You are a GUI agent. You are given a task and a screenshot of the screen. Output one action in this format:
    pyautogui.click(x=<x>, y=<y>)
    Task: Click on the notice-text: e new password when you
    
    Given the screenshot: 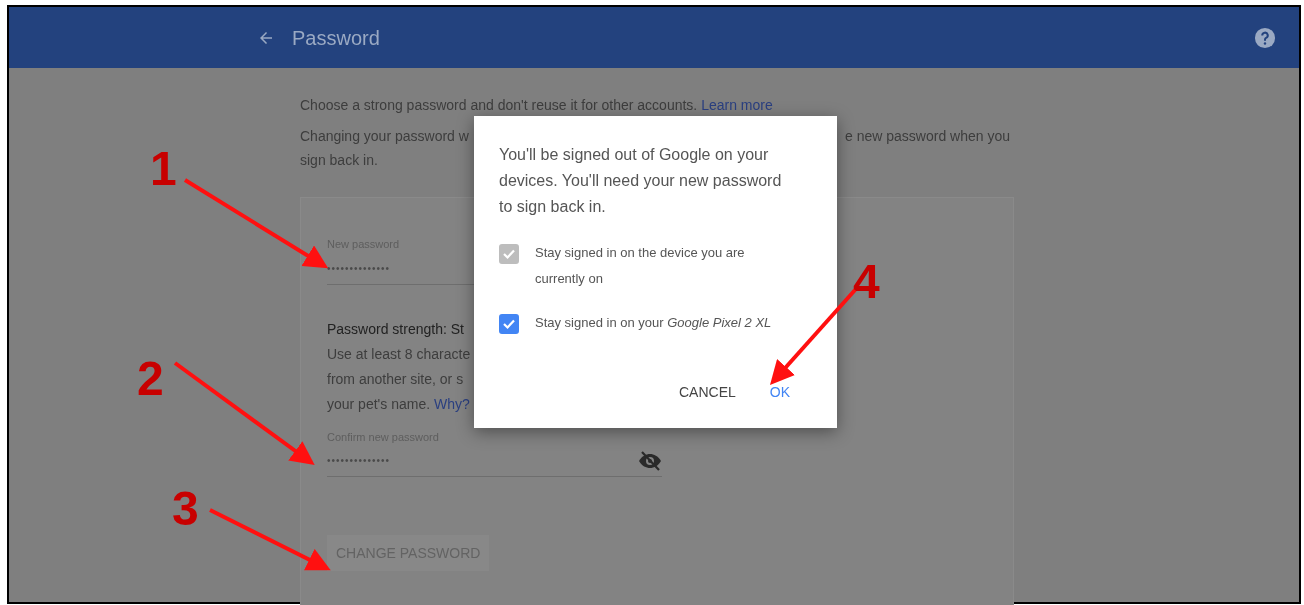 What is the action you would take?
    pyautogui.click(x=927, y=136)
    